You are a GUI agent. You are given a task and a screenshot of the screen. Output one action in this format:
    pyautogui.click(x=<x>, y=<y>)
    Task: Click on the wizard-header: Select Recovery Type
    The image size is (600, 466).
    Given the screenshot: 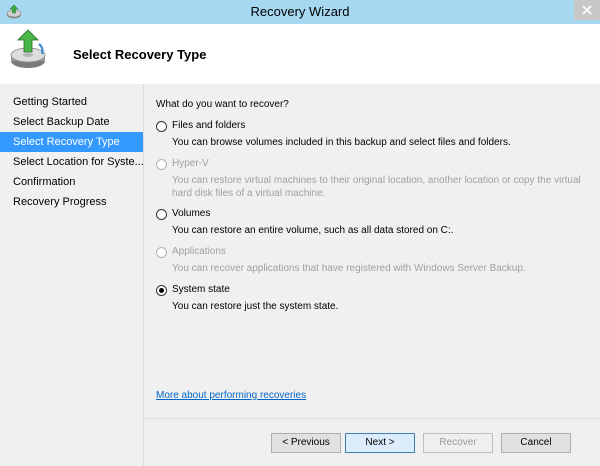 What is the action you would take?
    pyautogui.click(x=300, y=54)
    